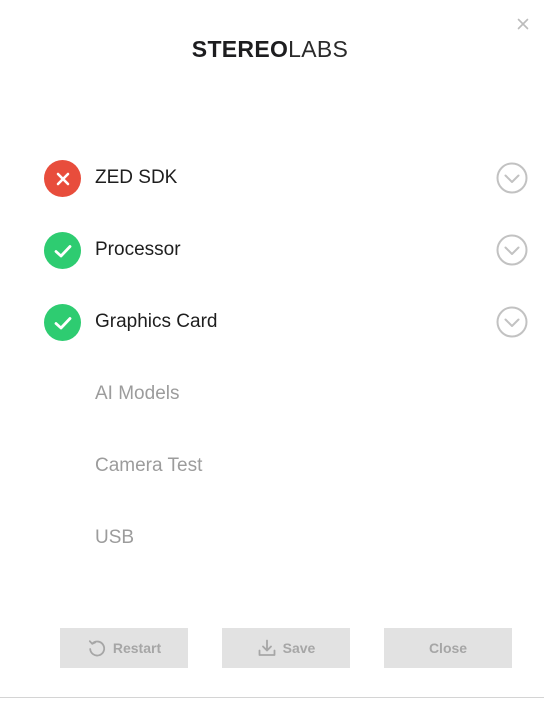 This screenshot has height=702, width=544. Describe the element at coordinates (299, 648) in the screenshot. I see `save-button-label: Save` at that location.